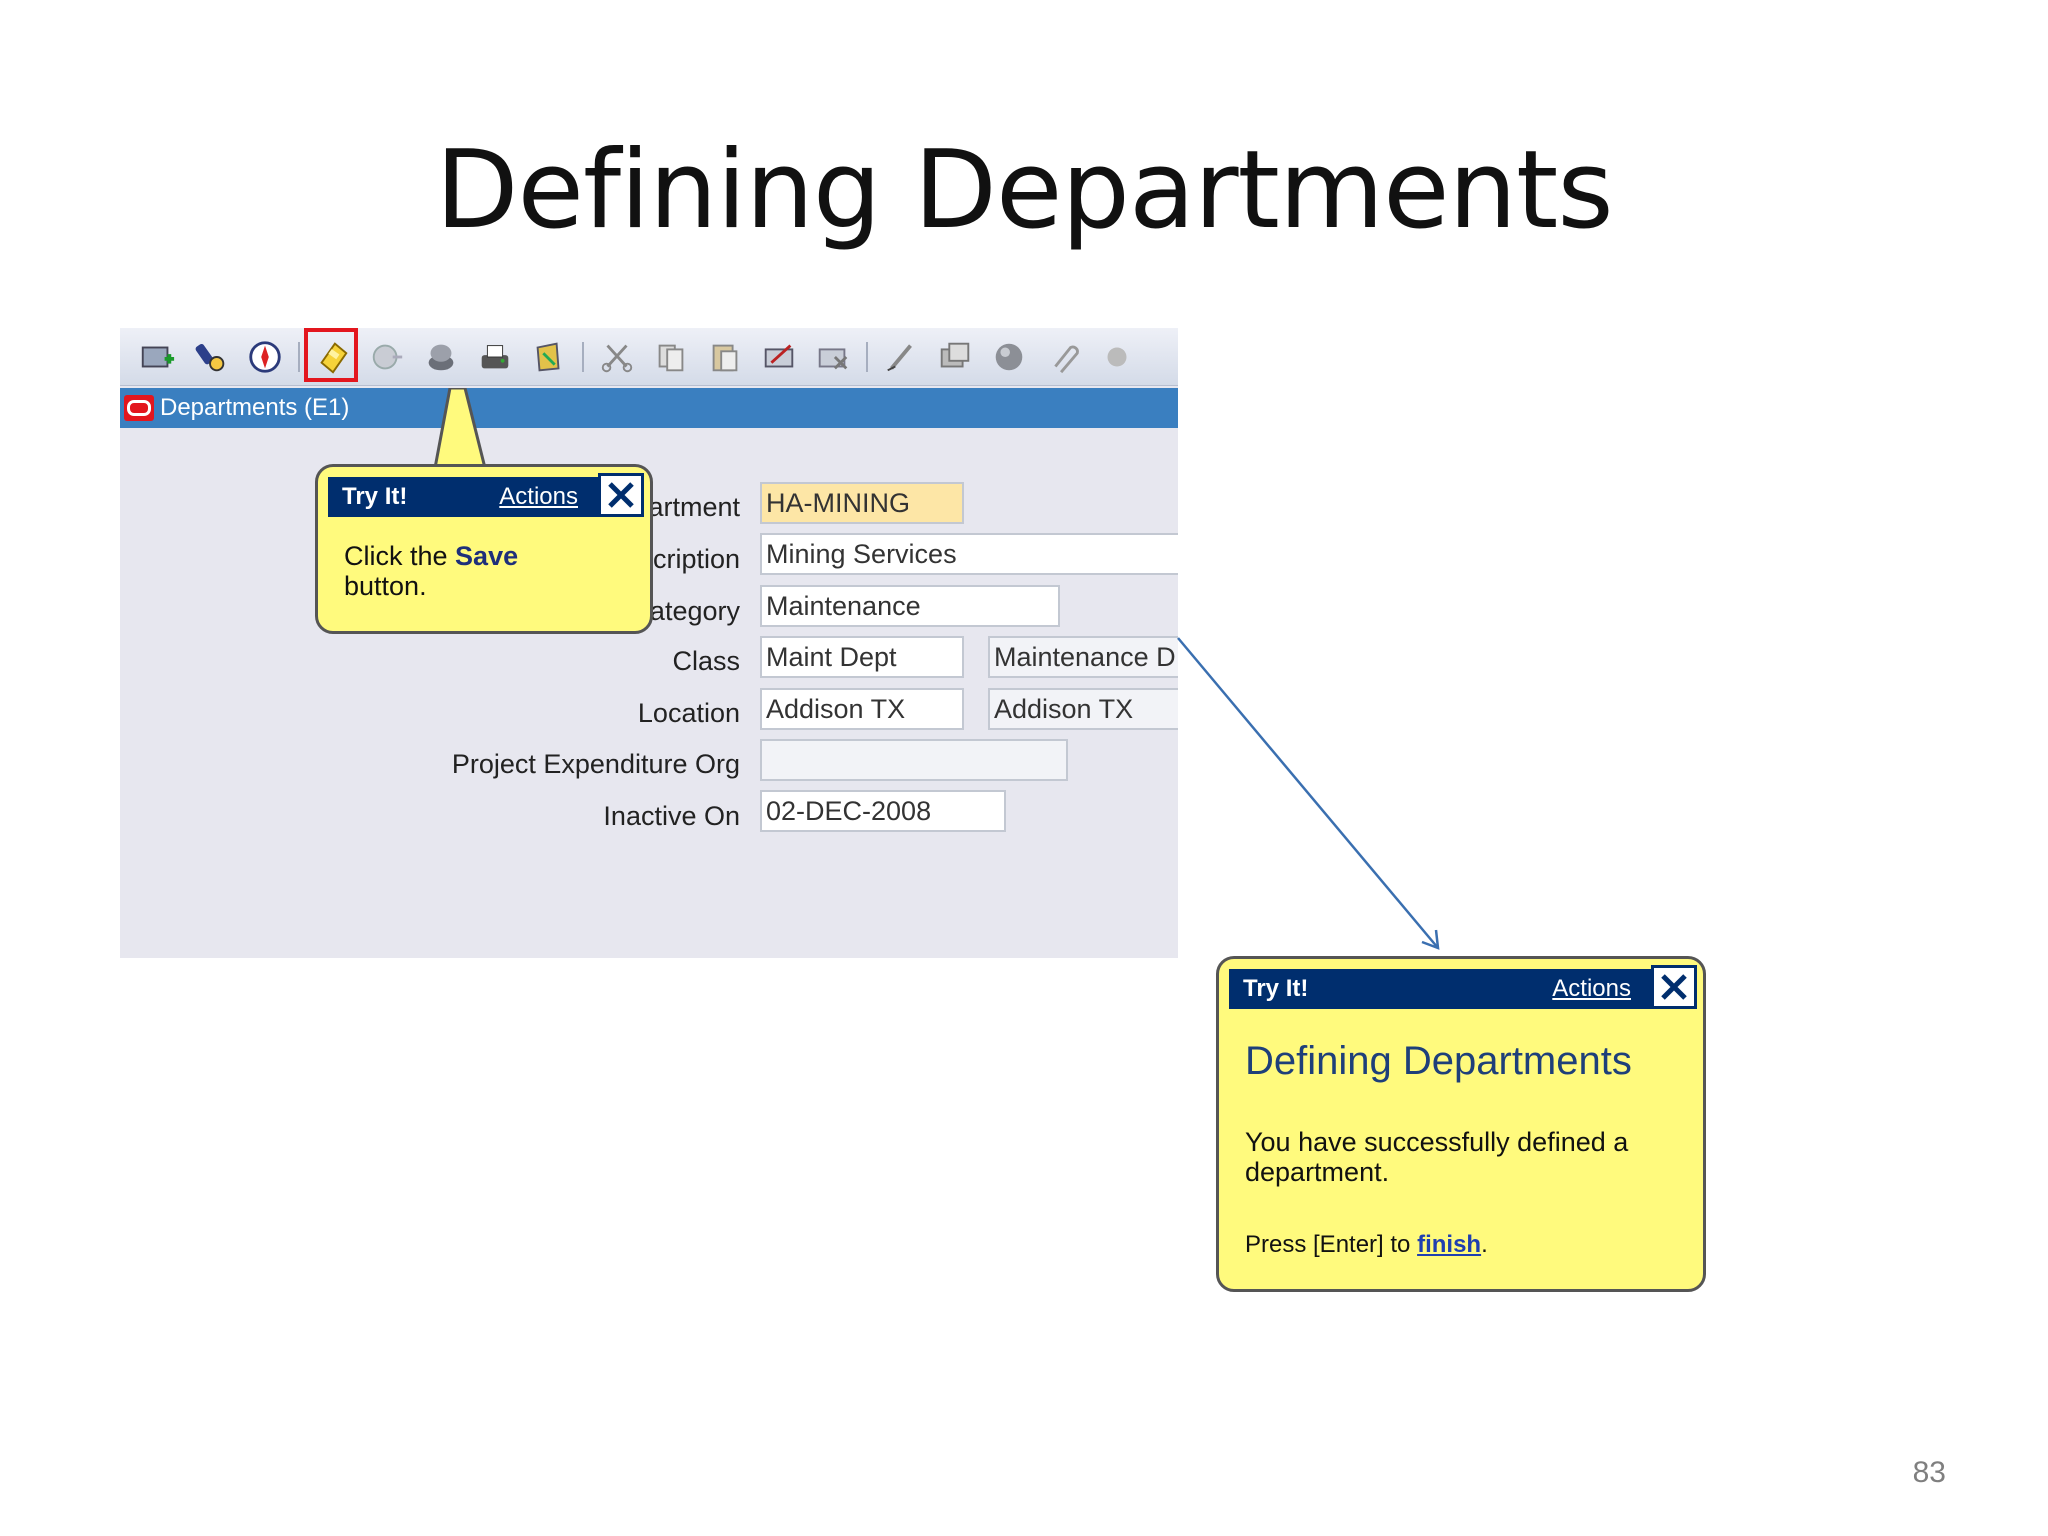  I want to click on class-label: Class, so click(706, 661).